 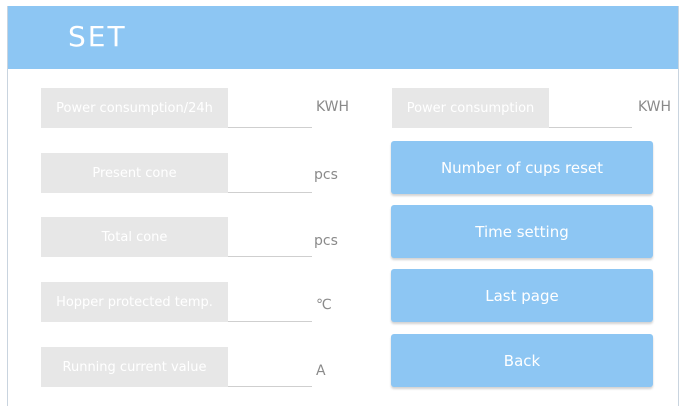 I want to click on field-unit: A, so click(x=321, y=371).